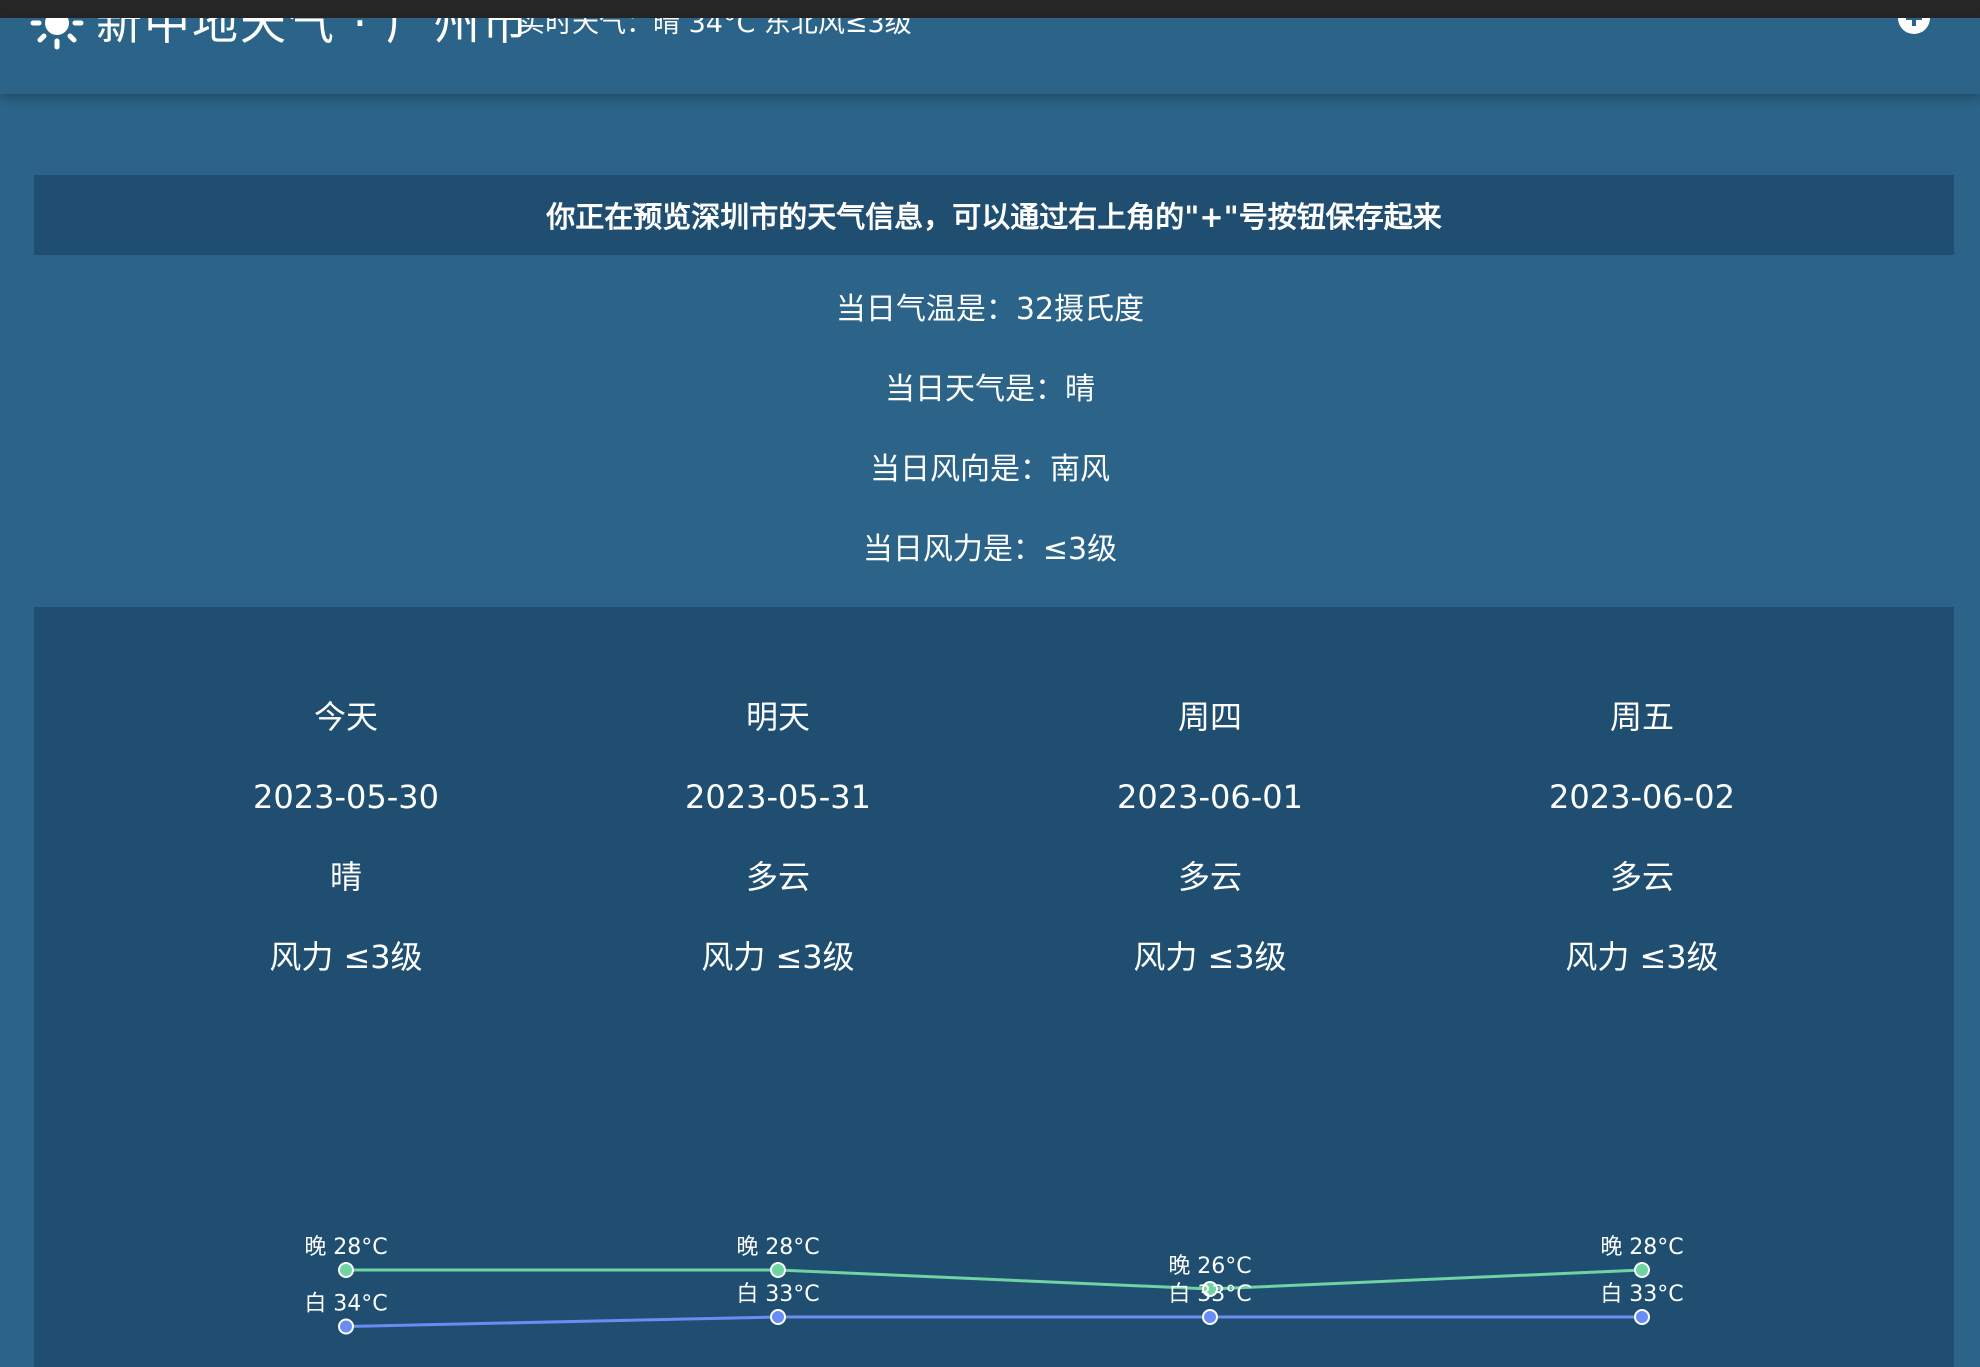 Image resolution: width=1980 pixels, height=1367 pixels. I want to click on app-title: 新中地天气 · 广州市, so click(313, 34).